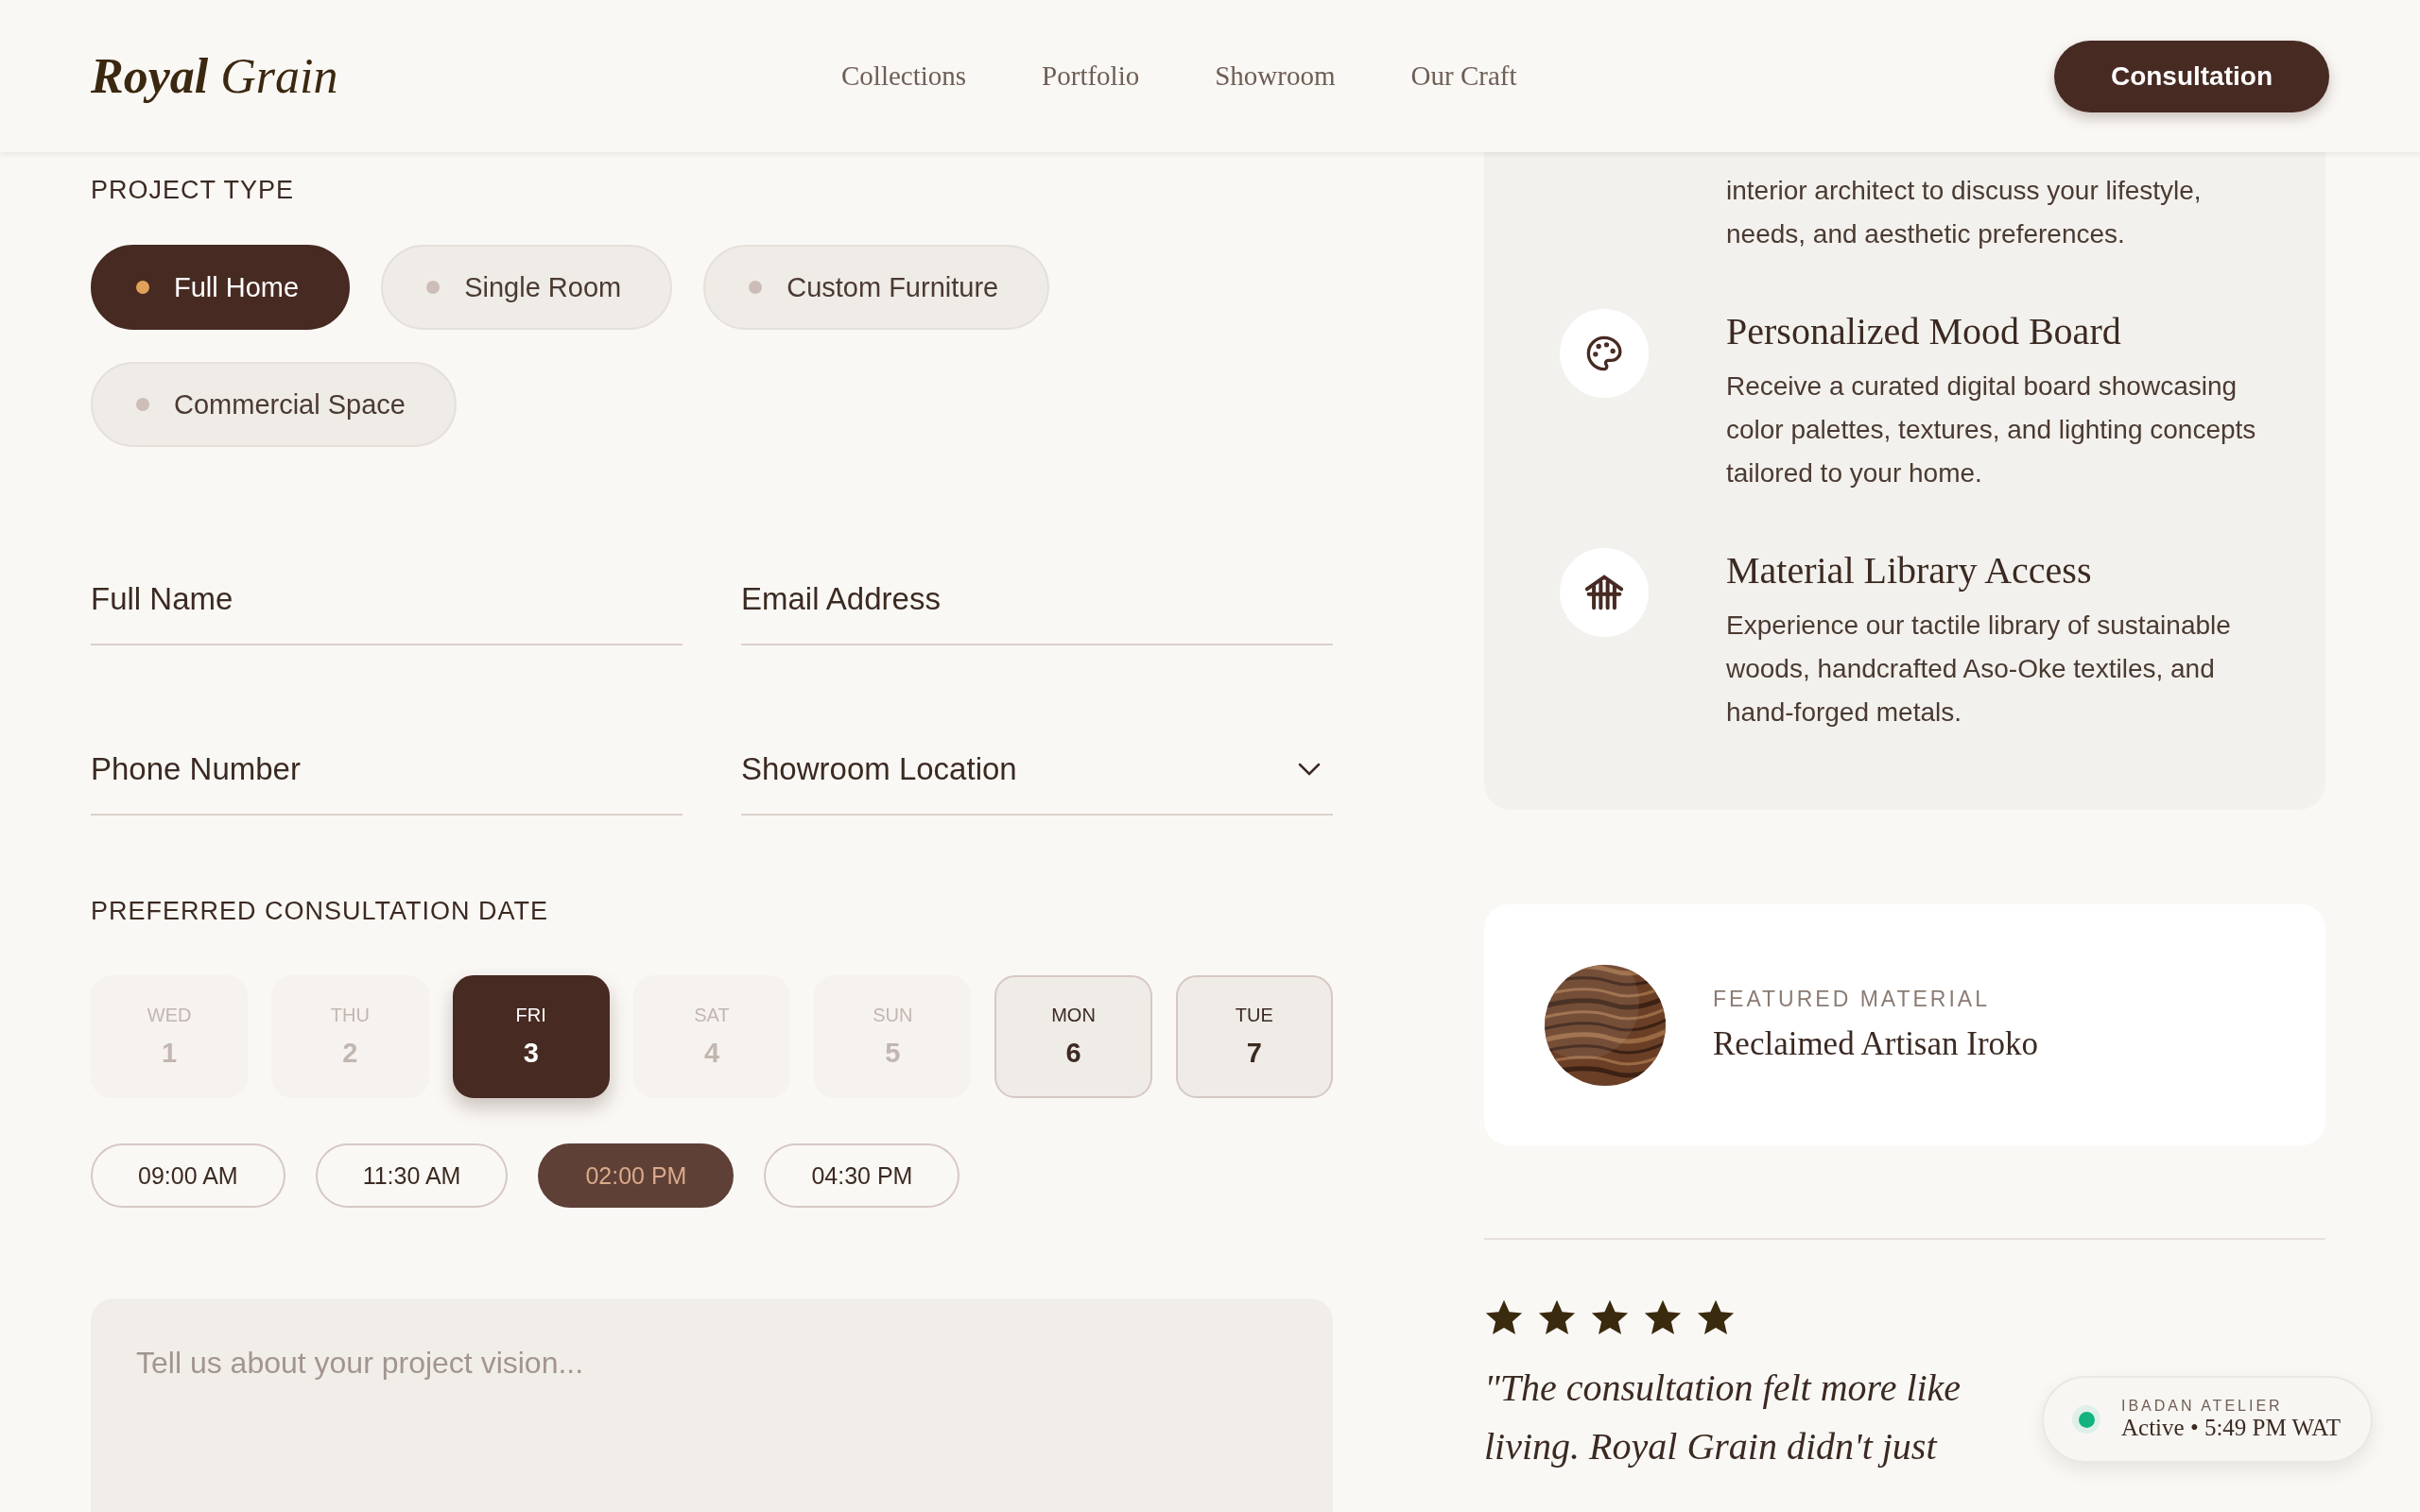 This screenshot has height=1512, width=2420. I want to click on material-name: Reclaimed Artisan Iroko, so click(1876, 1044).